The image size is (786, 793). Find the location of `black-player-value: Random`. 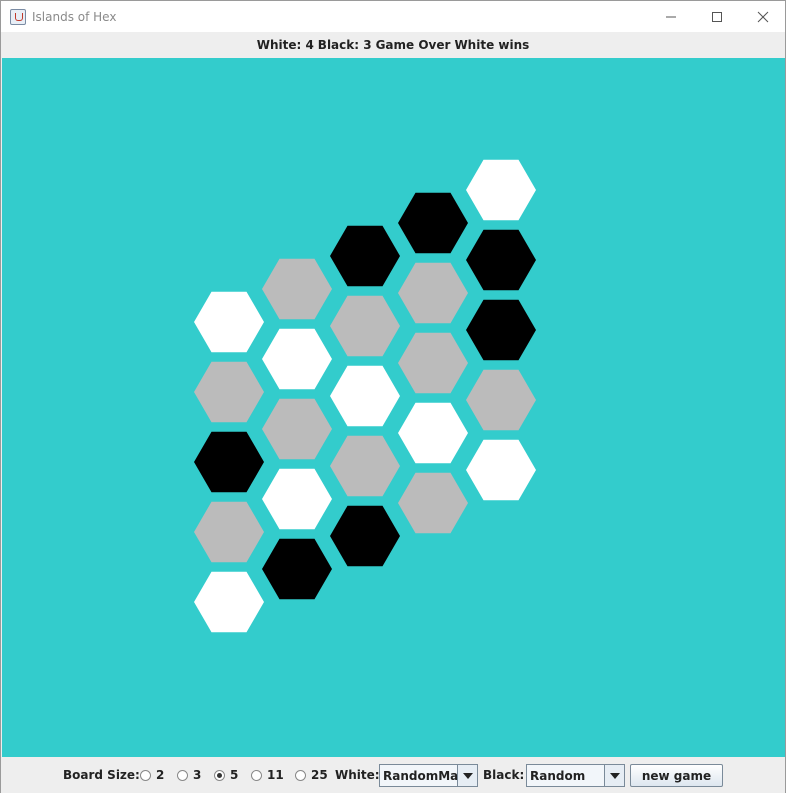

black-player-value: Random is located at coordinates (558, 775).